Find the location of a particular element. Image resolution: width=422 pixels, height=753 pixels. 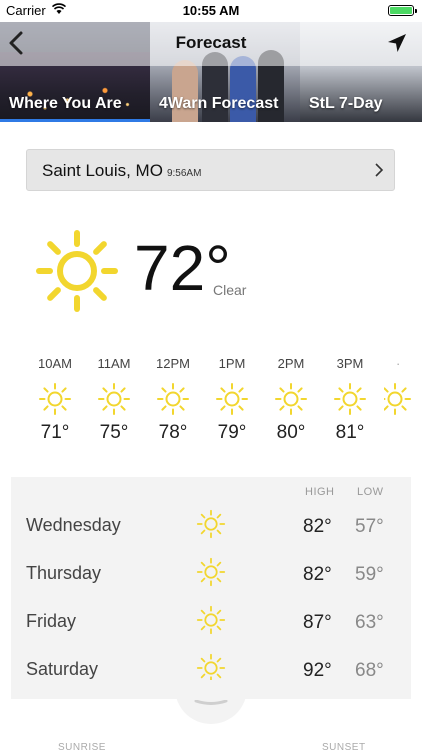

hourly-item: 12PM 78° is located at coordinates (173, 400).